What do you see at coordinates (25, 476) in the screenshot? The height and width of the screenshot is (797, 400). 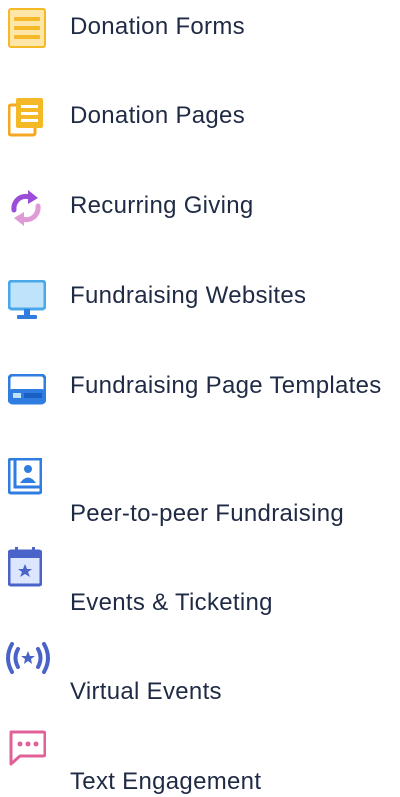 I see `person-icon` at bounding box center [25, 476].